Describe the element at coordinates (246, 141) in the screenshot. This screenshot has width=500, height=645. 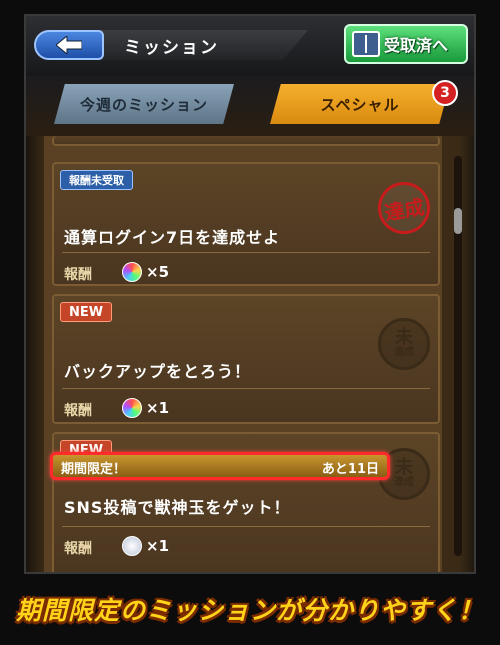
I see `mission-card-partial` at that location.